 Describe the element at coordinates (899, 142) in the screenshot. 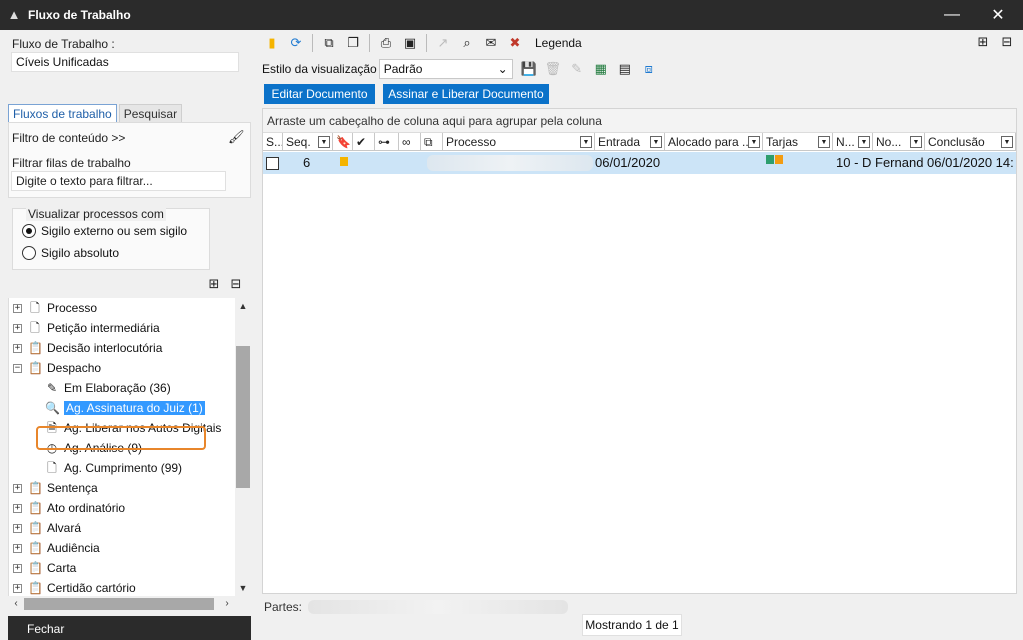

I see `col-header-no: No... ▼` at that location.